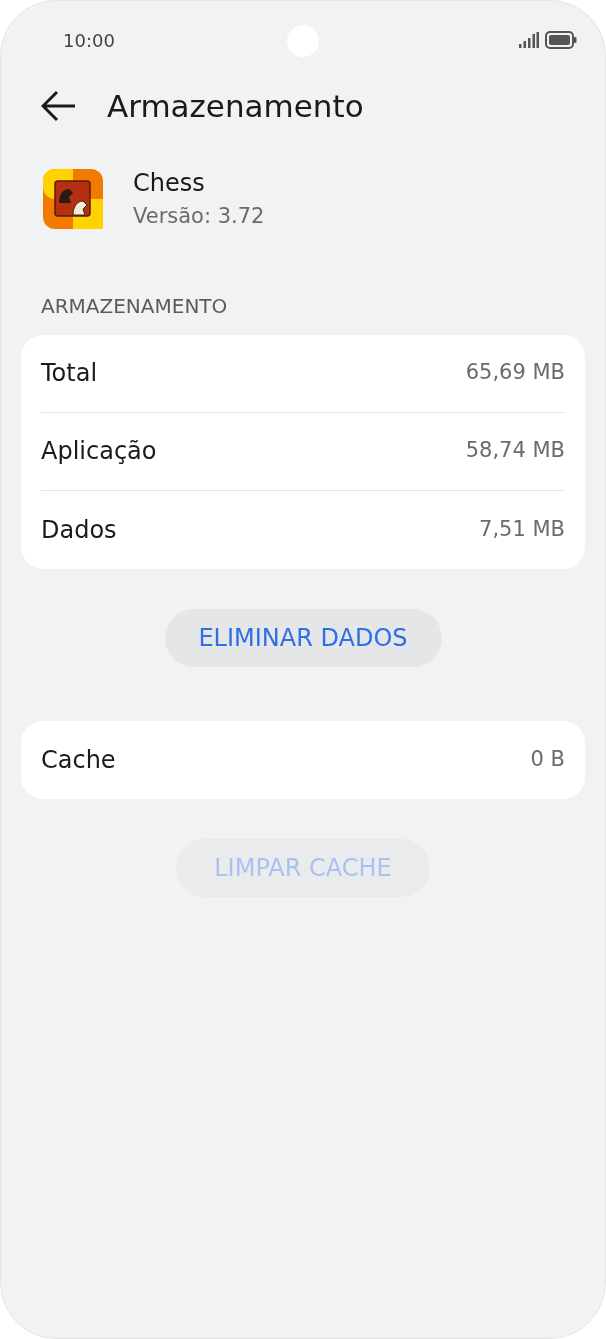 This screenshot has width=606, height=1339. I want to click on row-value: 0 B, so click(547, 759).